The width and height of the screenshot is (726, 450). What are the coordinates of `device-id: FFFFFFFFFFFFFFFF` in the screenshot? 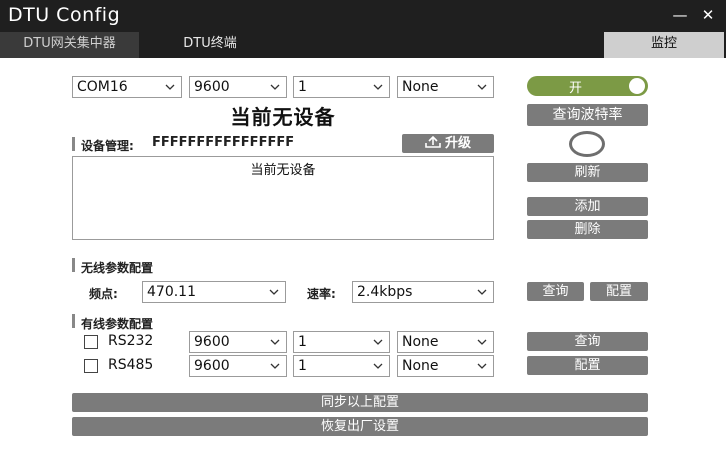 It's located at (223, 142).